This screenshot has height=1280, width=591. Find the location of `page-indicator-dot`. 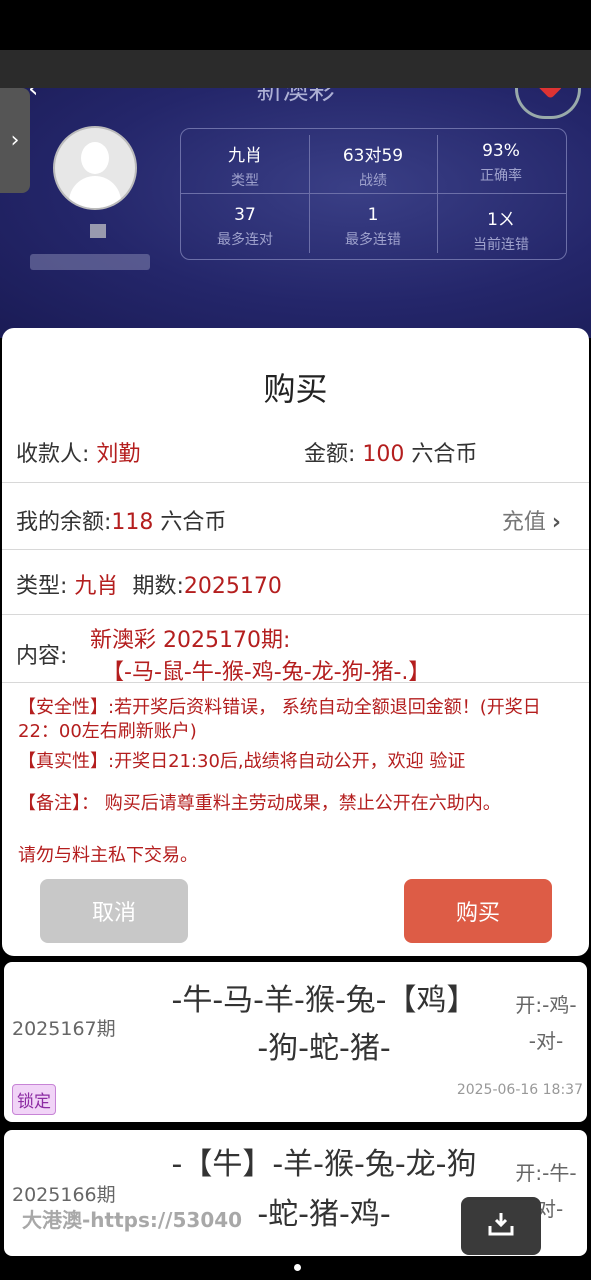

page-indicator-dot is located at coordinates (297, 1267).